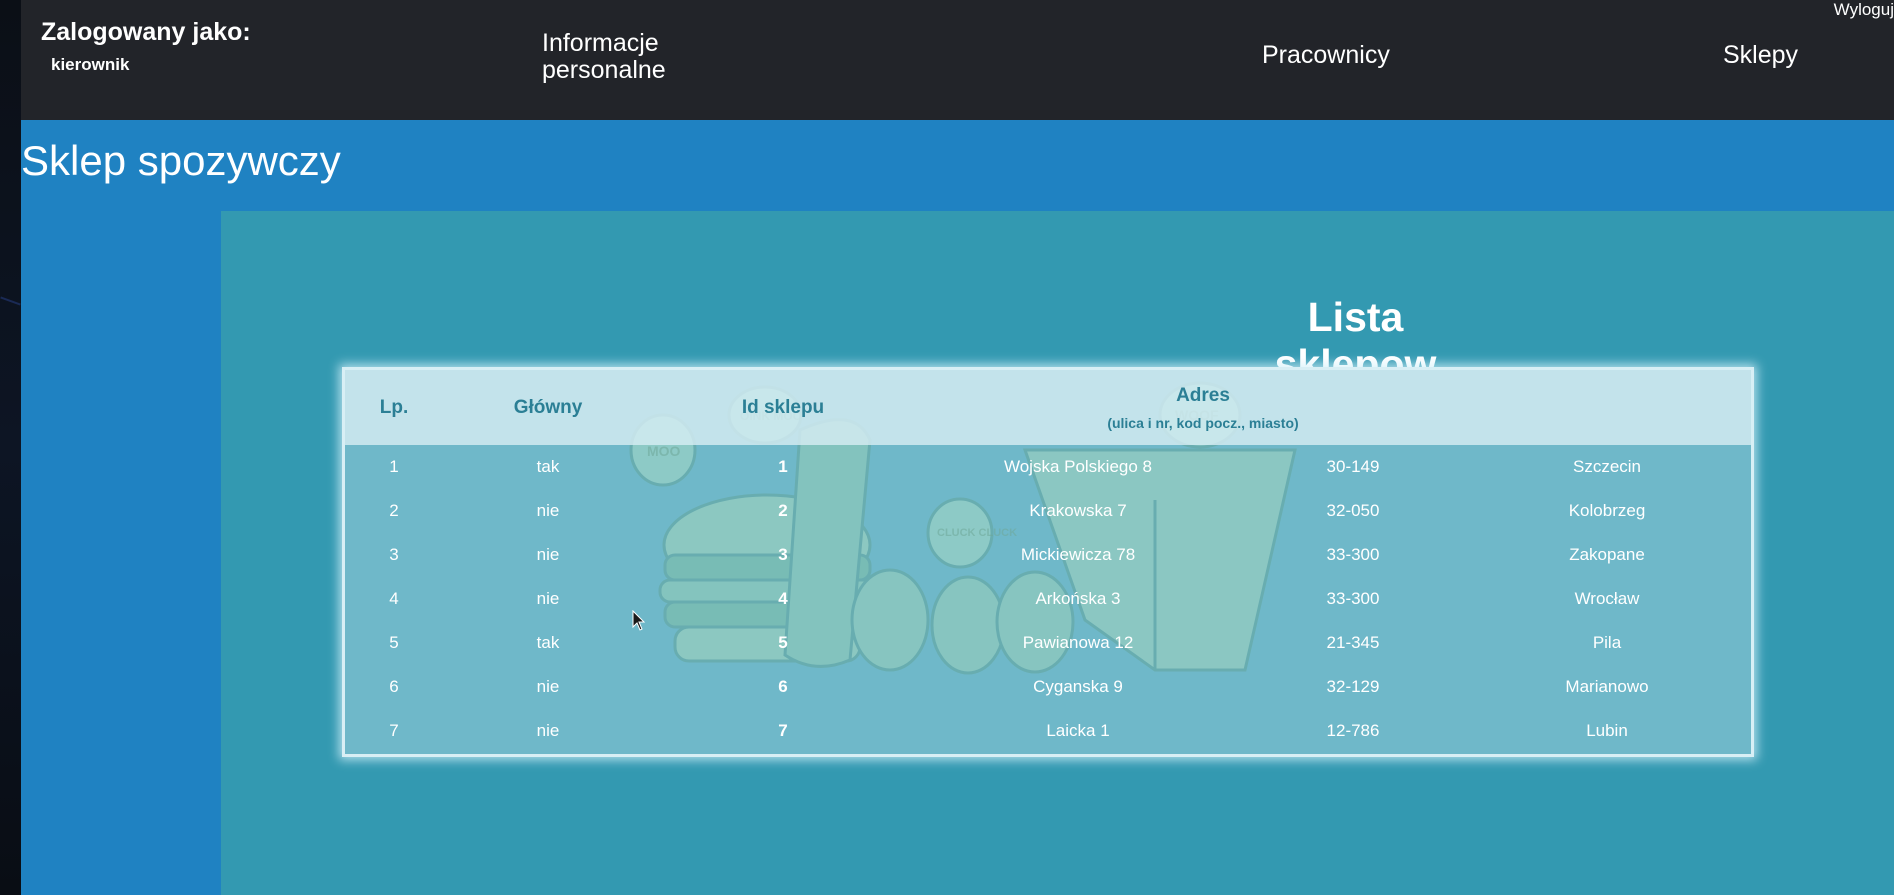  What do you see at coordinates (783, 598) in the screenshot?
I see `cell-shop-id: 4` at bounding box center [783, 598].